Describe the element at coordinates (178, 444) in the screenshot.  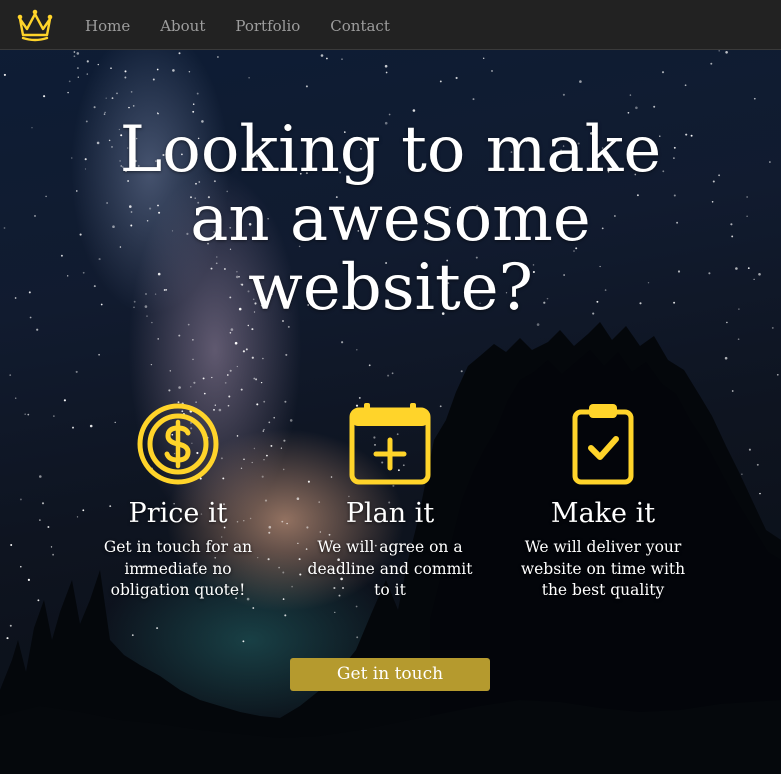
I see `dollar-coin-icon` at that location.